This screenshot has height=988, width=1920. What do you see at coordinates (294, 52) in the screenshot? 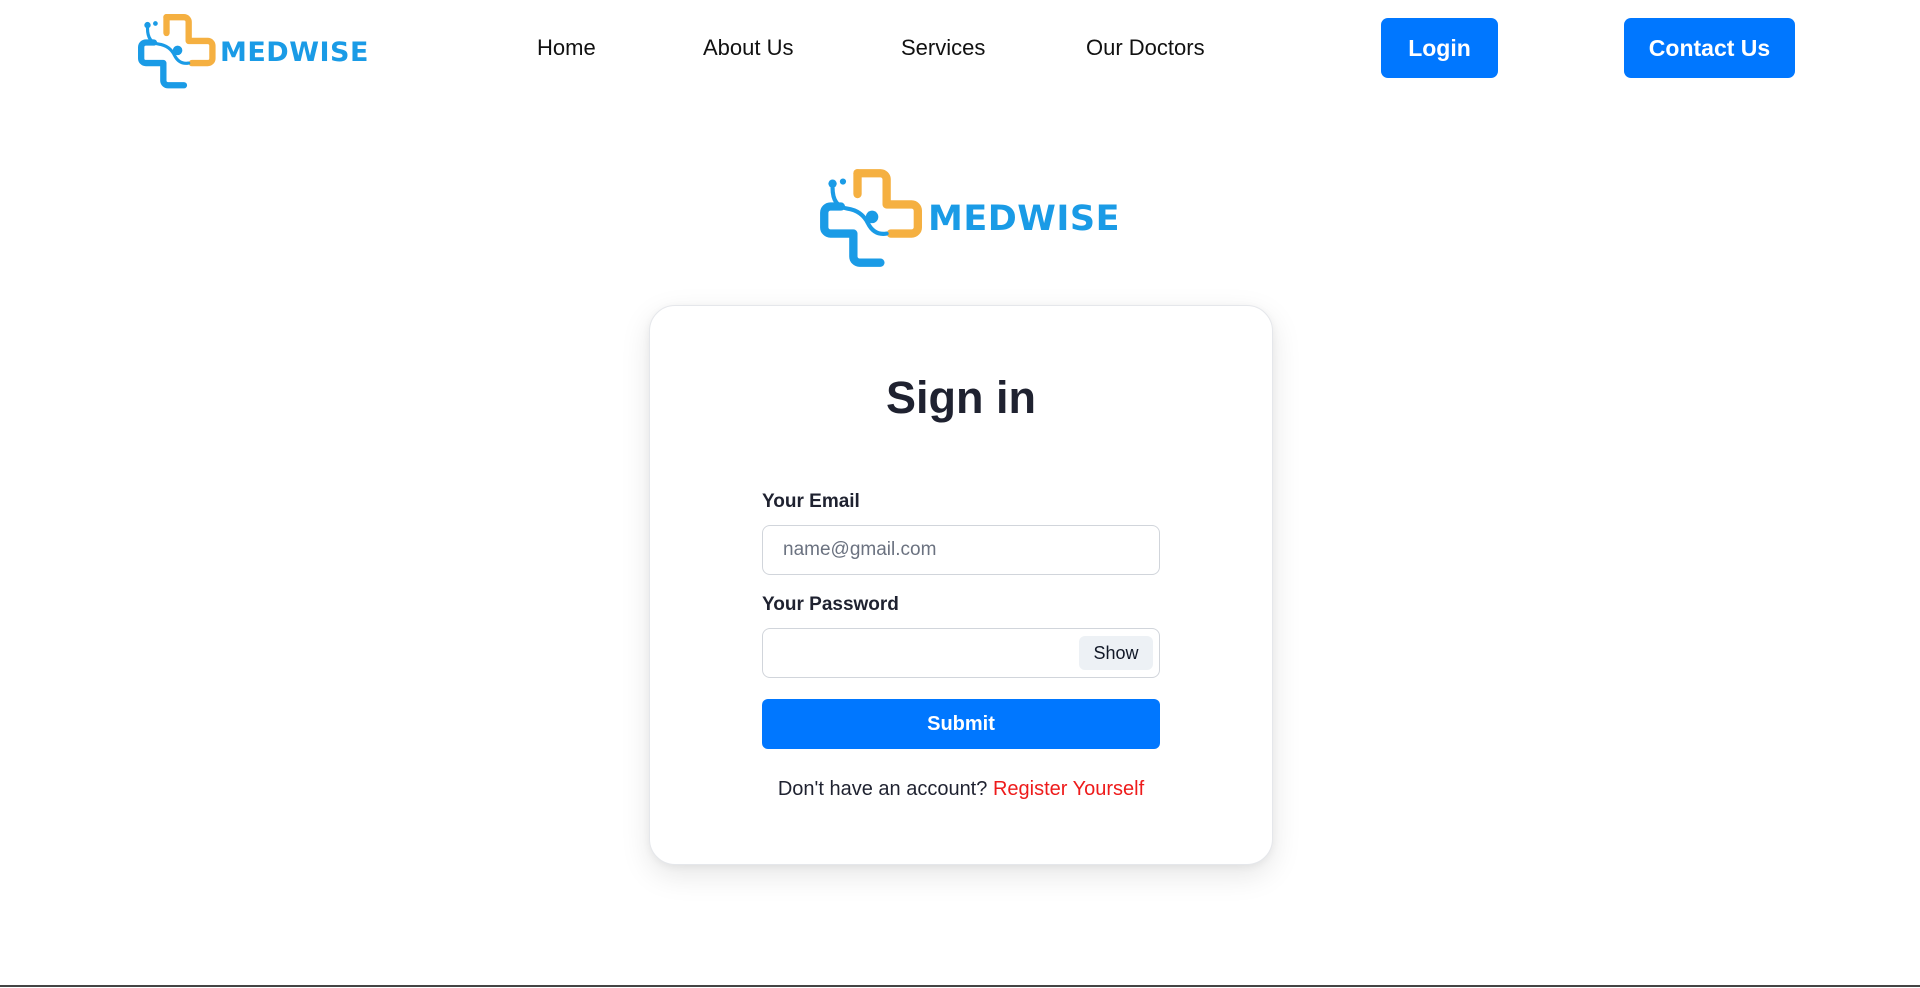
I see `brand-name: MEDWISE` at bounding box center [294, 52].